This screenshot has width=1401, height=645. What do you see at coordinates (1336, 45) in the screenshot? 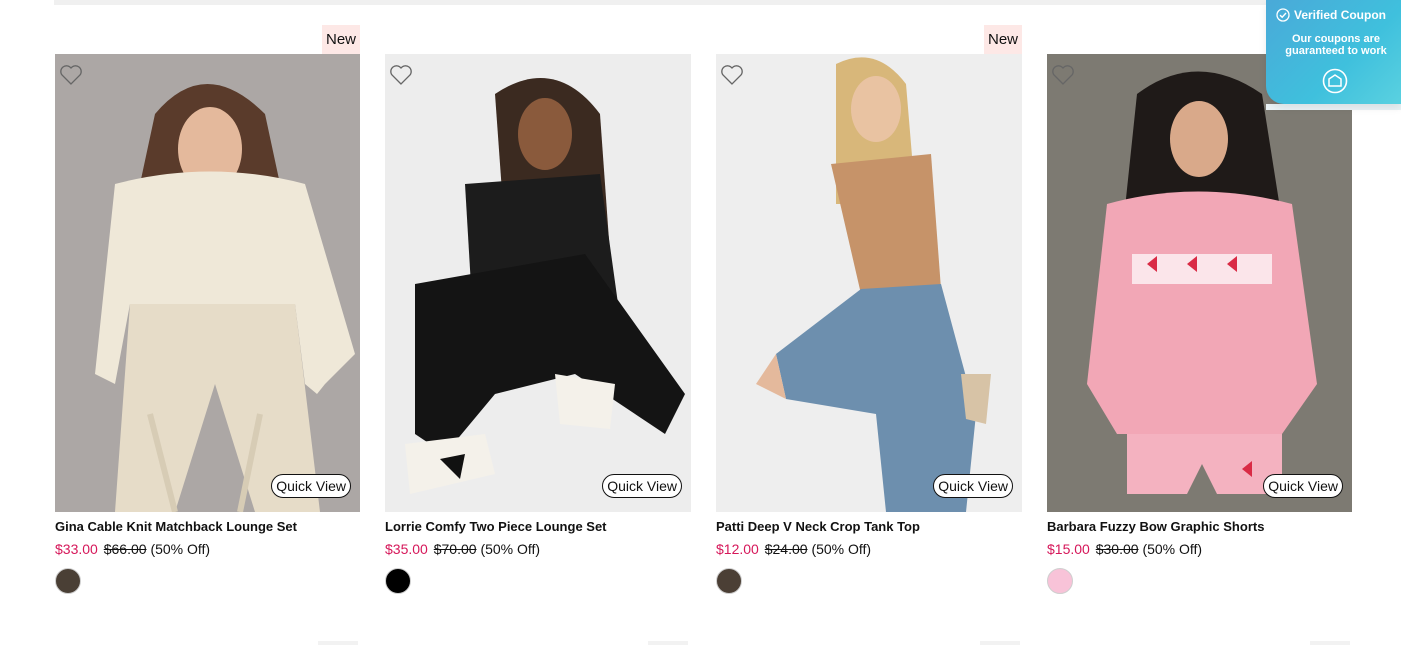
I see `coupon-text: Our coupons are guaranteed to work` at bounding box center [1336, 45].